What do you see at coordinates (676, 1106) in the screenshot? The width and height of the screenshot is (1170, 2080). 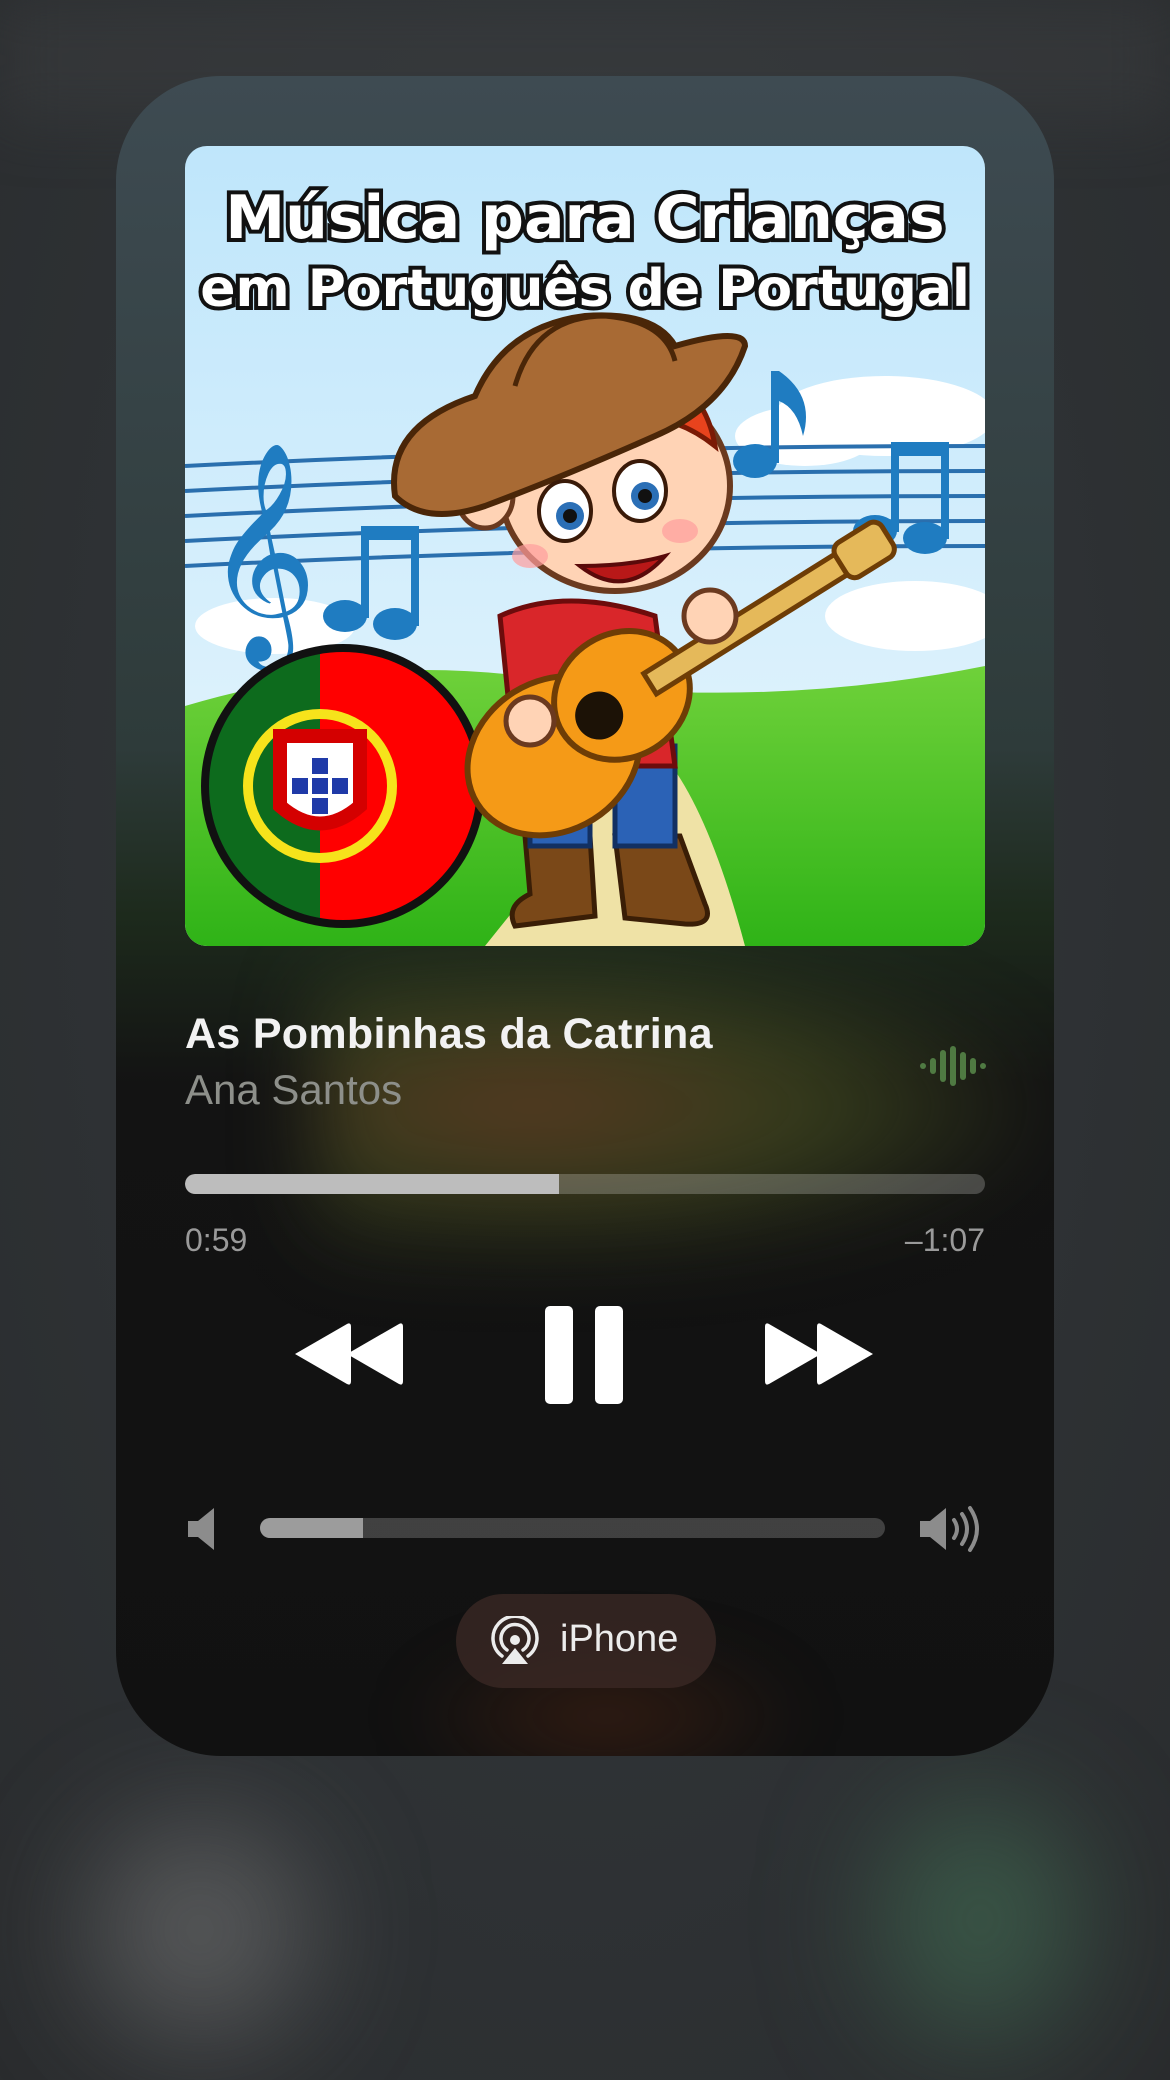 I see `card-glow` at bounding box center [676, 1106].